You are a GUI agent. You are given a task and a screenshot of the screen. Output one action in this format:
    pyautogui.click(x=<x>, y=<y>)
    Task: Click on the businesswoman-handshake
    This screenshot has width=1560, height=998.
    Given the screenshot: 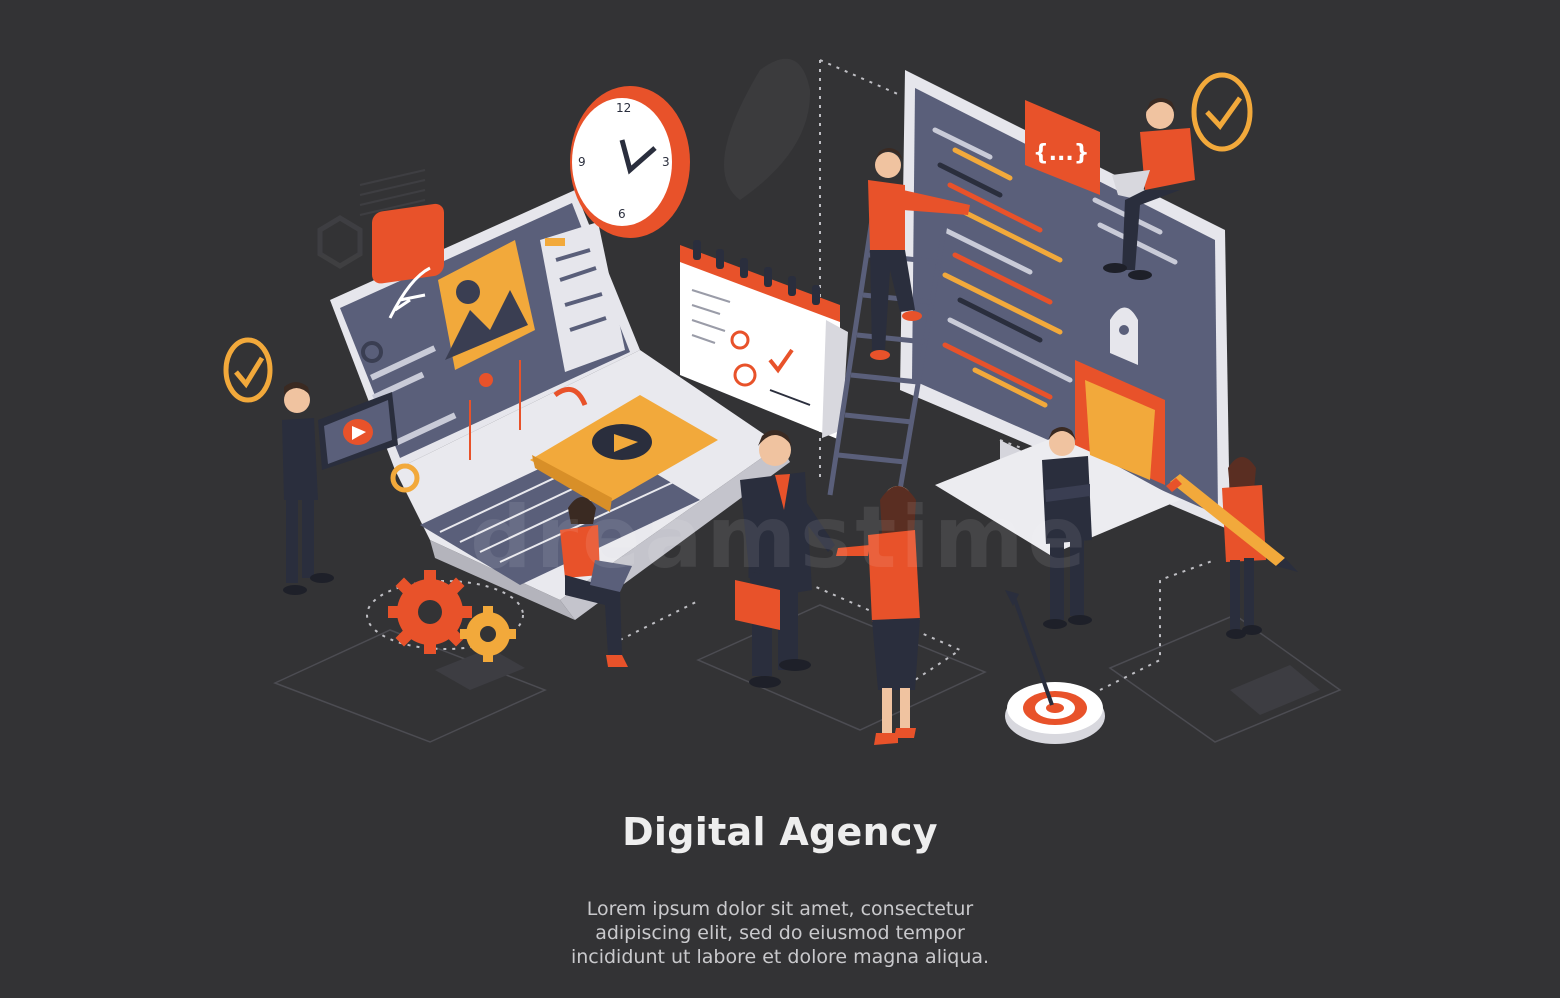 What is the action you would take?
    pyautogui.click(x=878, y=615)
    